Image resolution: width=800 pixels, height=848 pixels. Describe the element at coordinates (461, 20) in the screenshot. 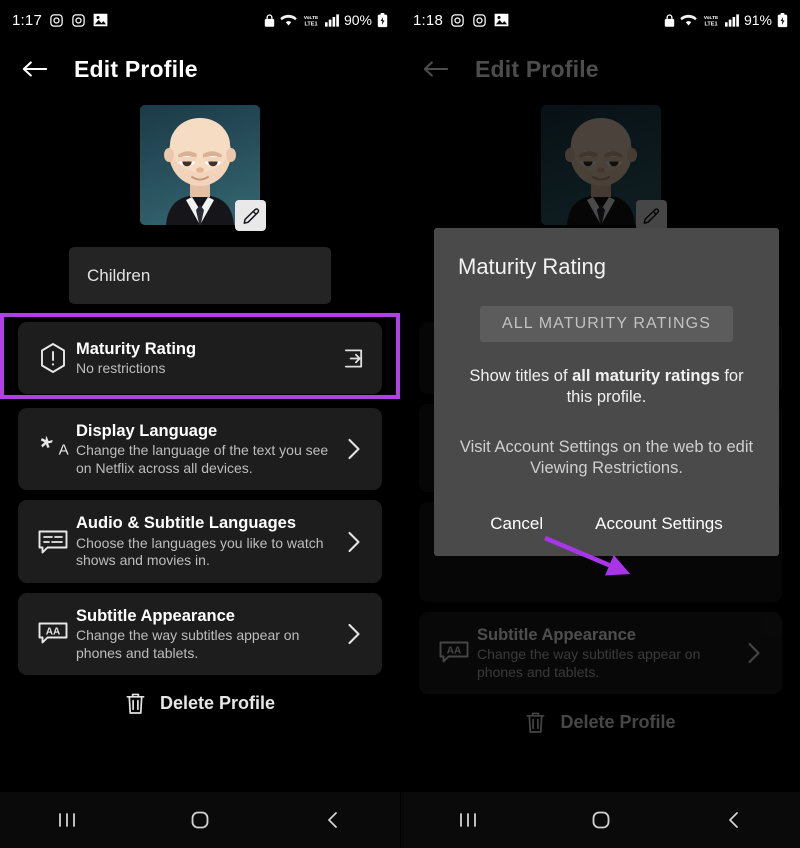

I see `status-bar-left: 1:18` at that location.